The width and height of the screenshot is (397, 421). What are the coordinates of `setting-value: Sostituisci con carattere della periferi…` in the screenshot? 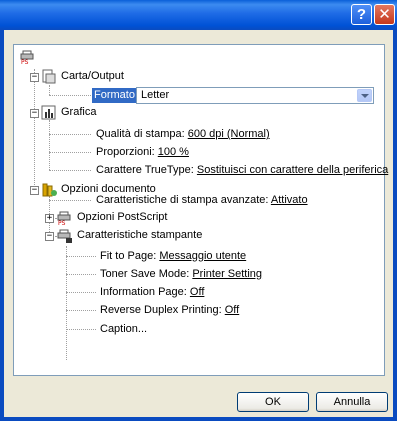 It's located at (292, 170).